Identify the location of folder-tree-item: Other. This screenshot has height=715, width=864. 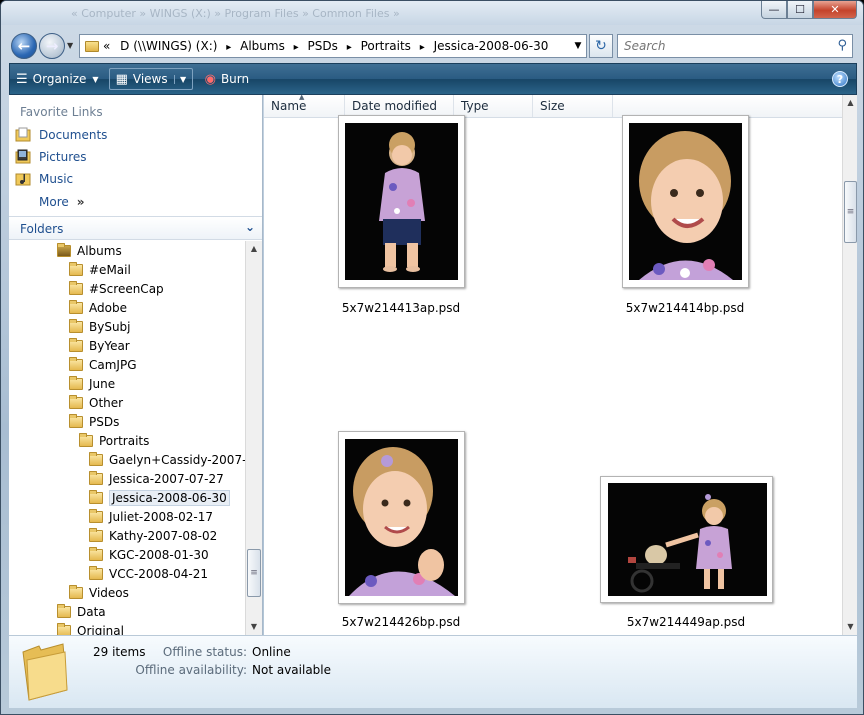
(96, 402).